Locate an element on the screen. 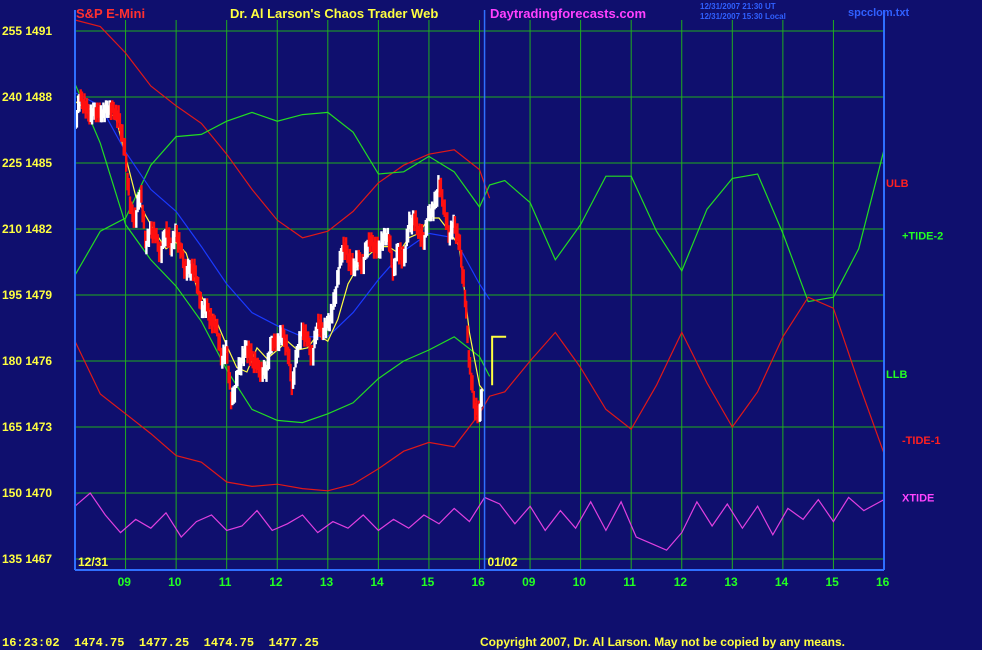 This screenshot has width=982, height=650. y-tick-label: 210 1482 is located at coordinates (27, 229).